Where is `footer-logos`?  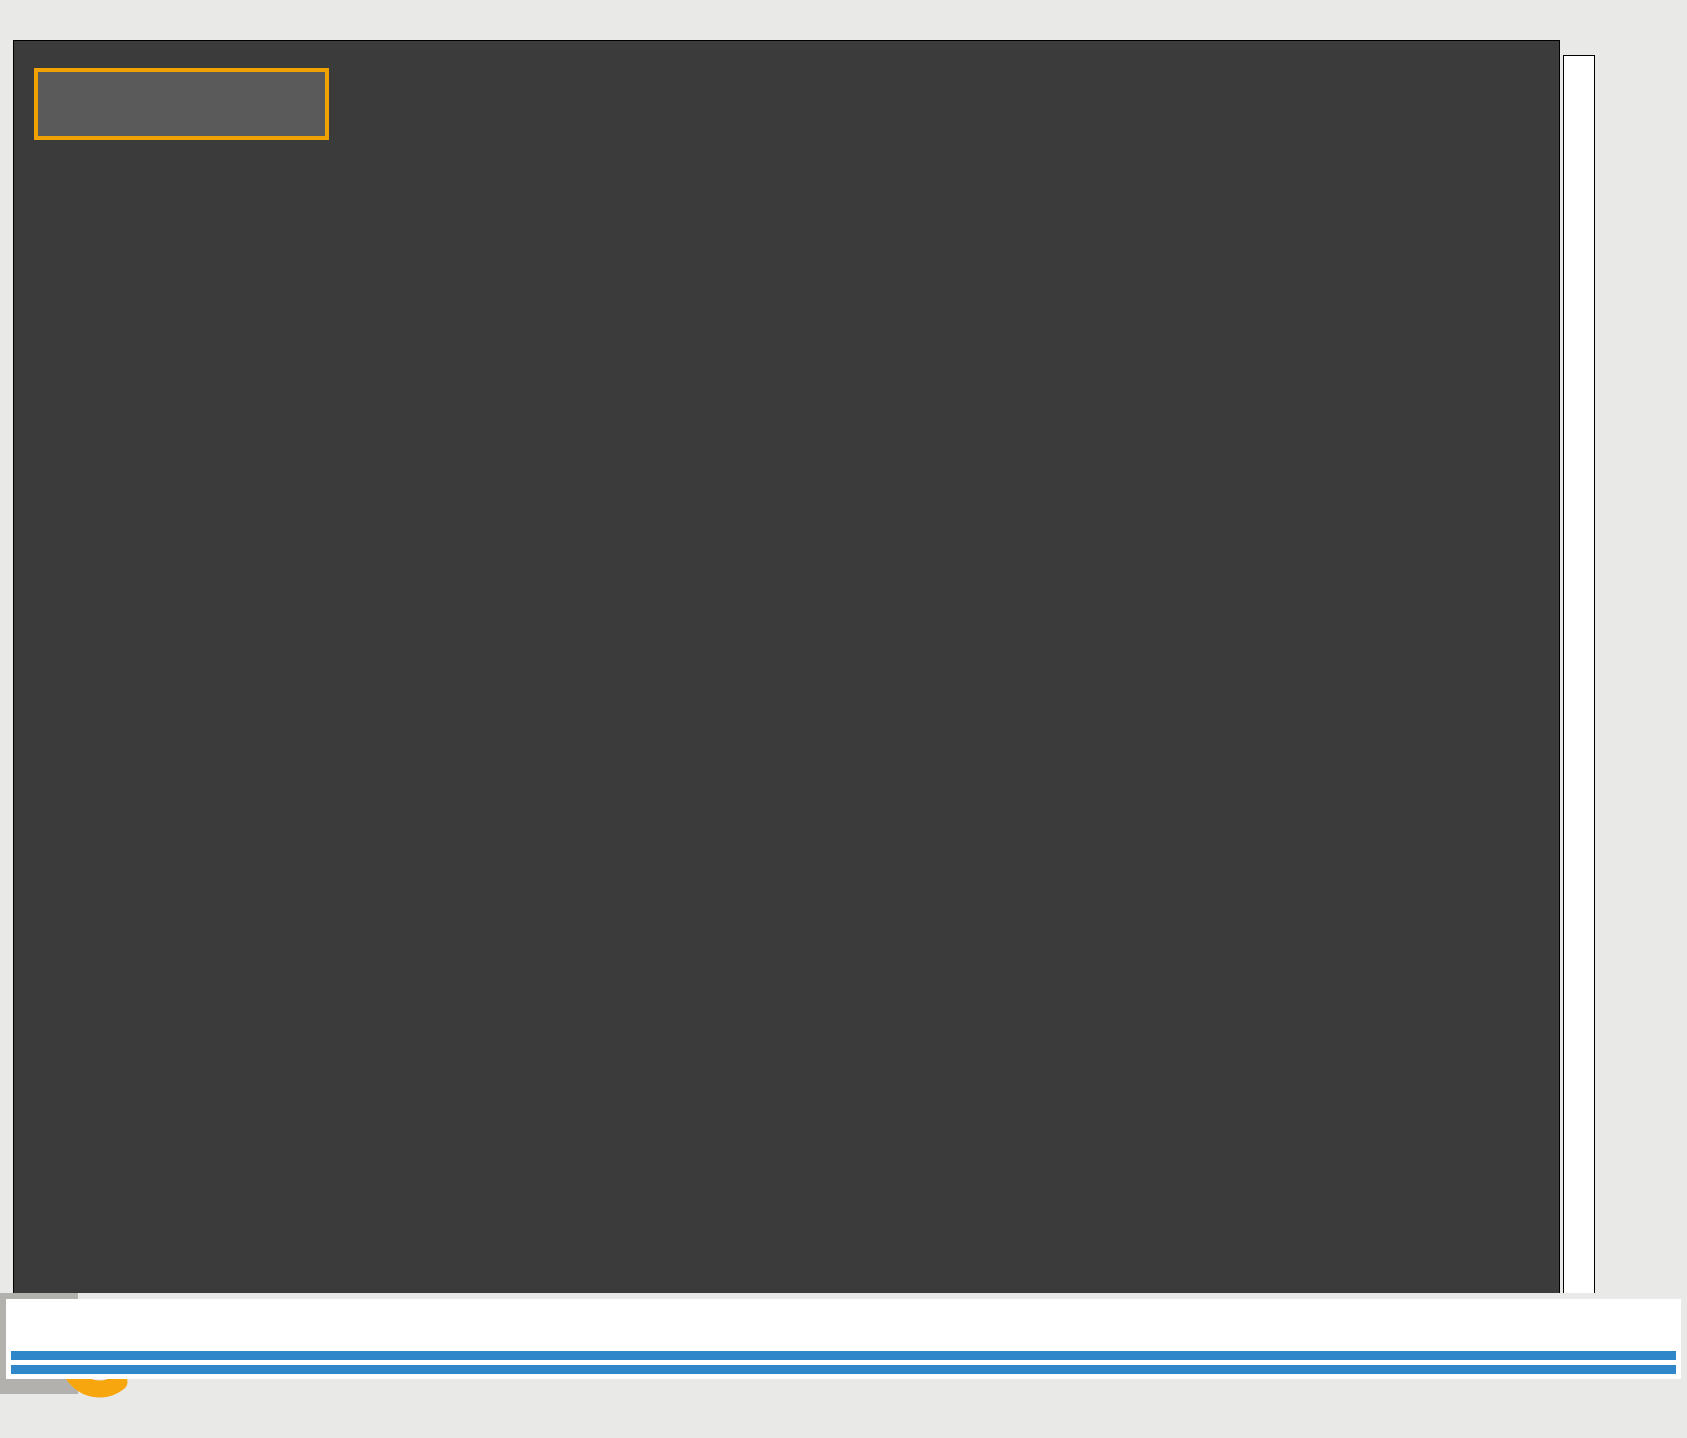 footer-logos is located at coordinates (843, 1365).